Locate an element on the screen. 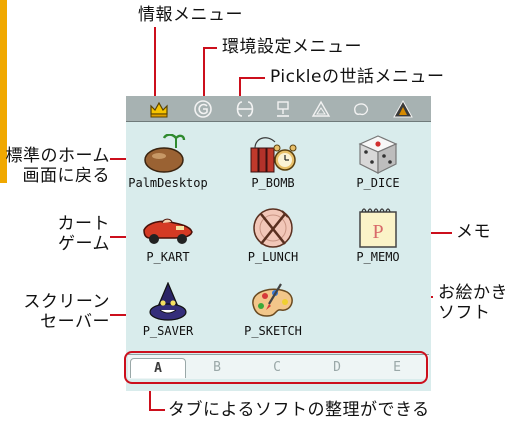 The height and width of the screenshot is (427, 513). saver-icon is located at coordinates (168, 301).